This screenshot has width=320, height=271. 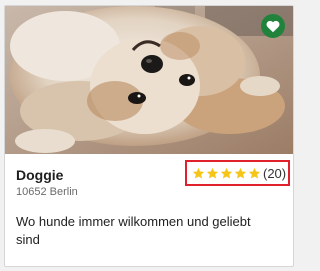 I want to click on heart-icon, so click(x=273, y=26).